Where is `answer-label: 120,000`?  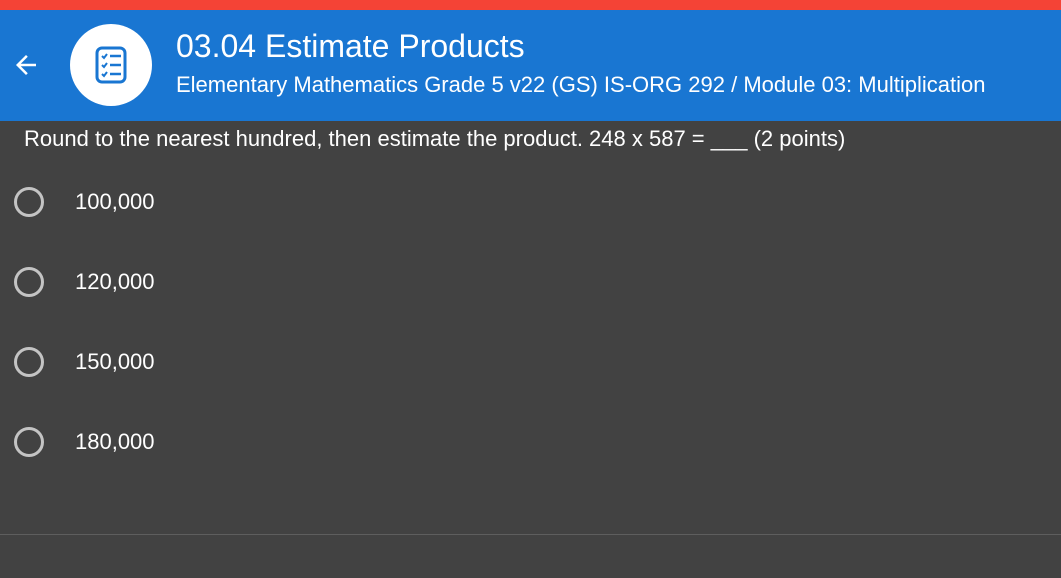
answer-label: 120,000 is located at coordinates (115, 281).